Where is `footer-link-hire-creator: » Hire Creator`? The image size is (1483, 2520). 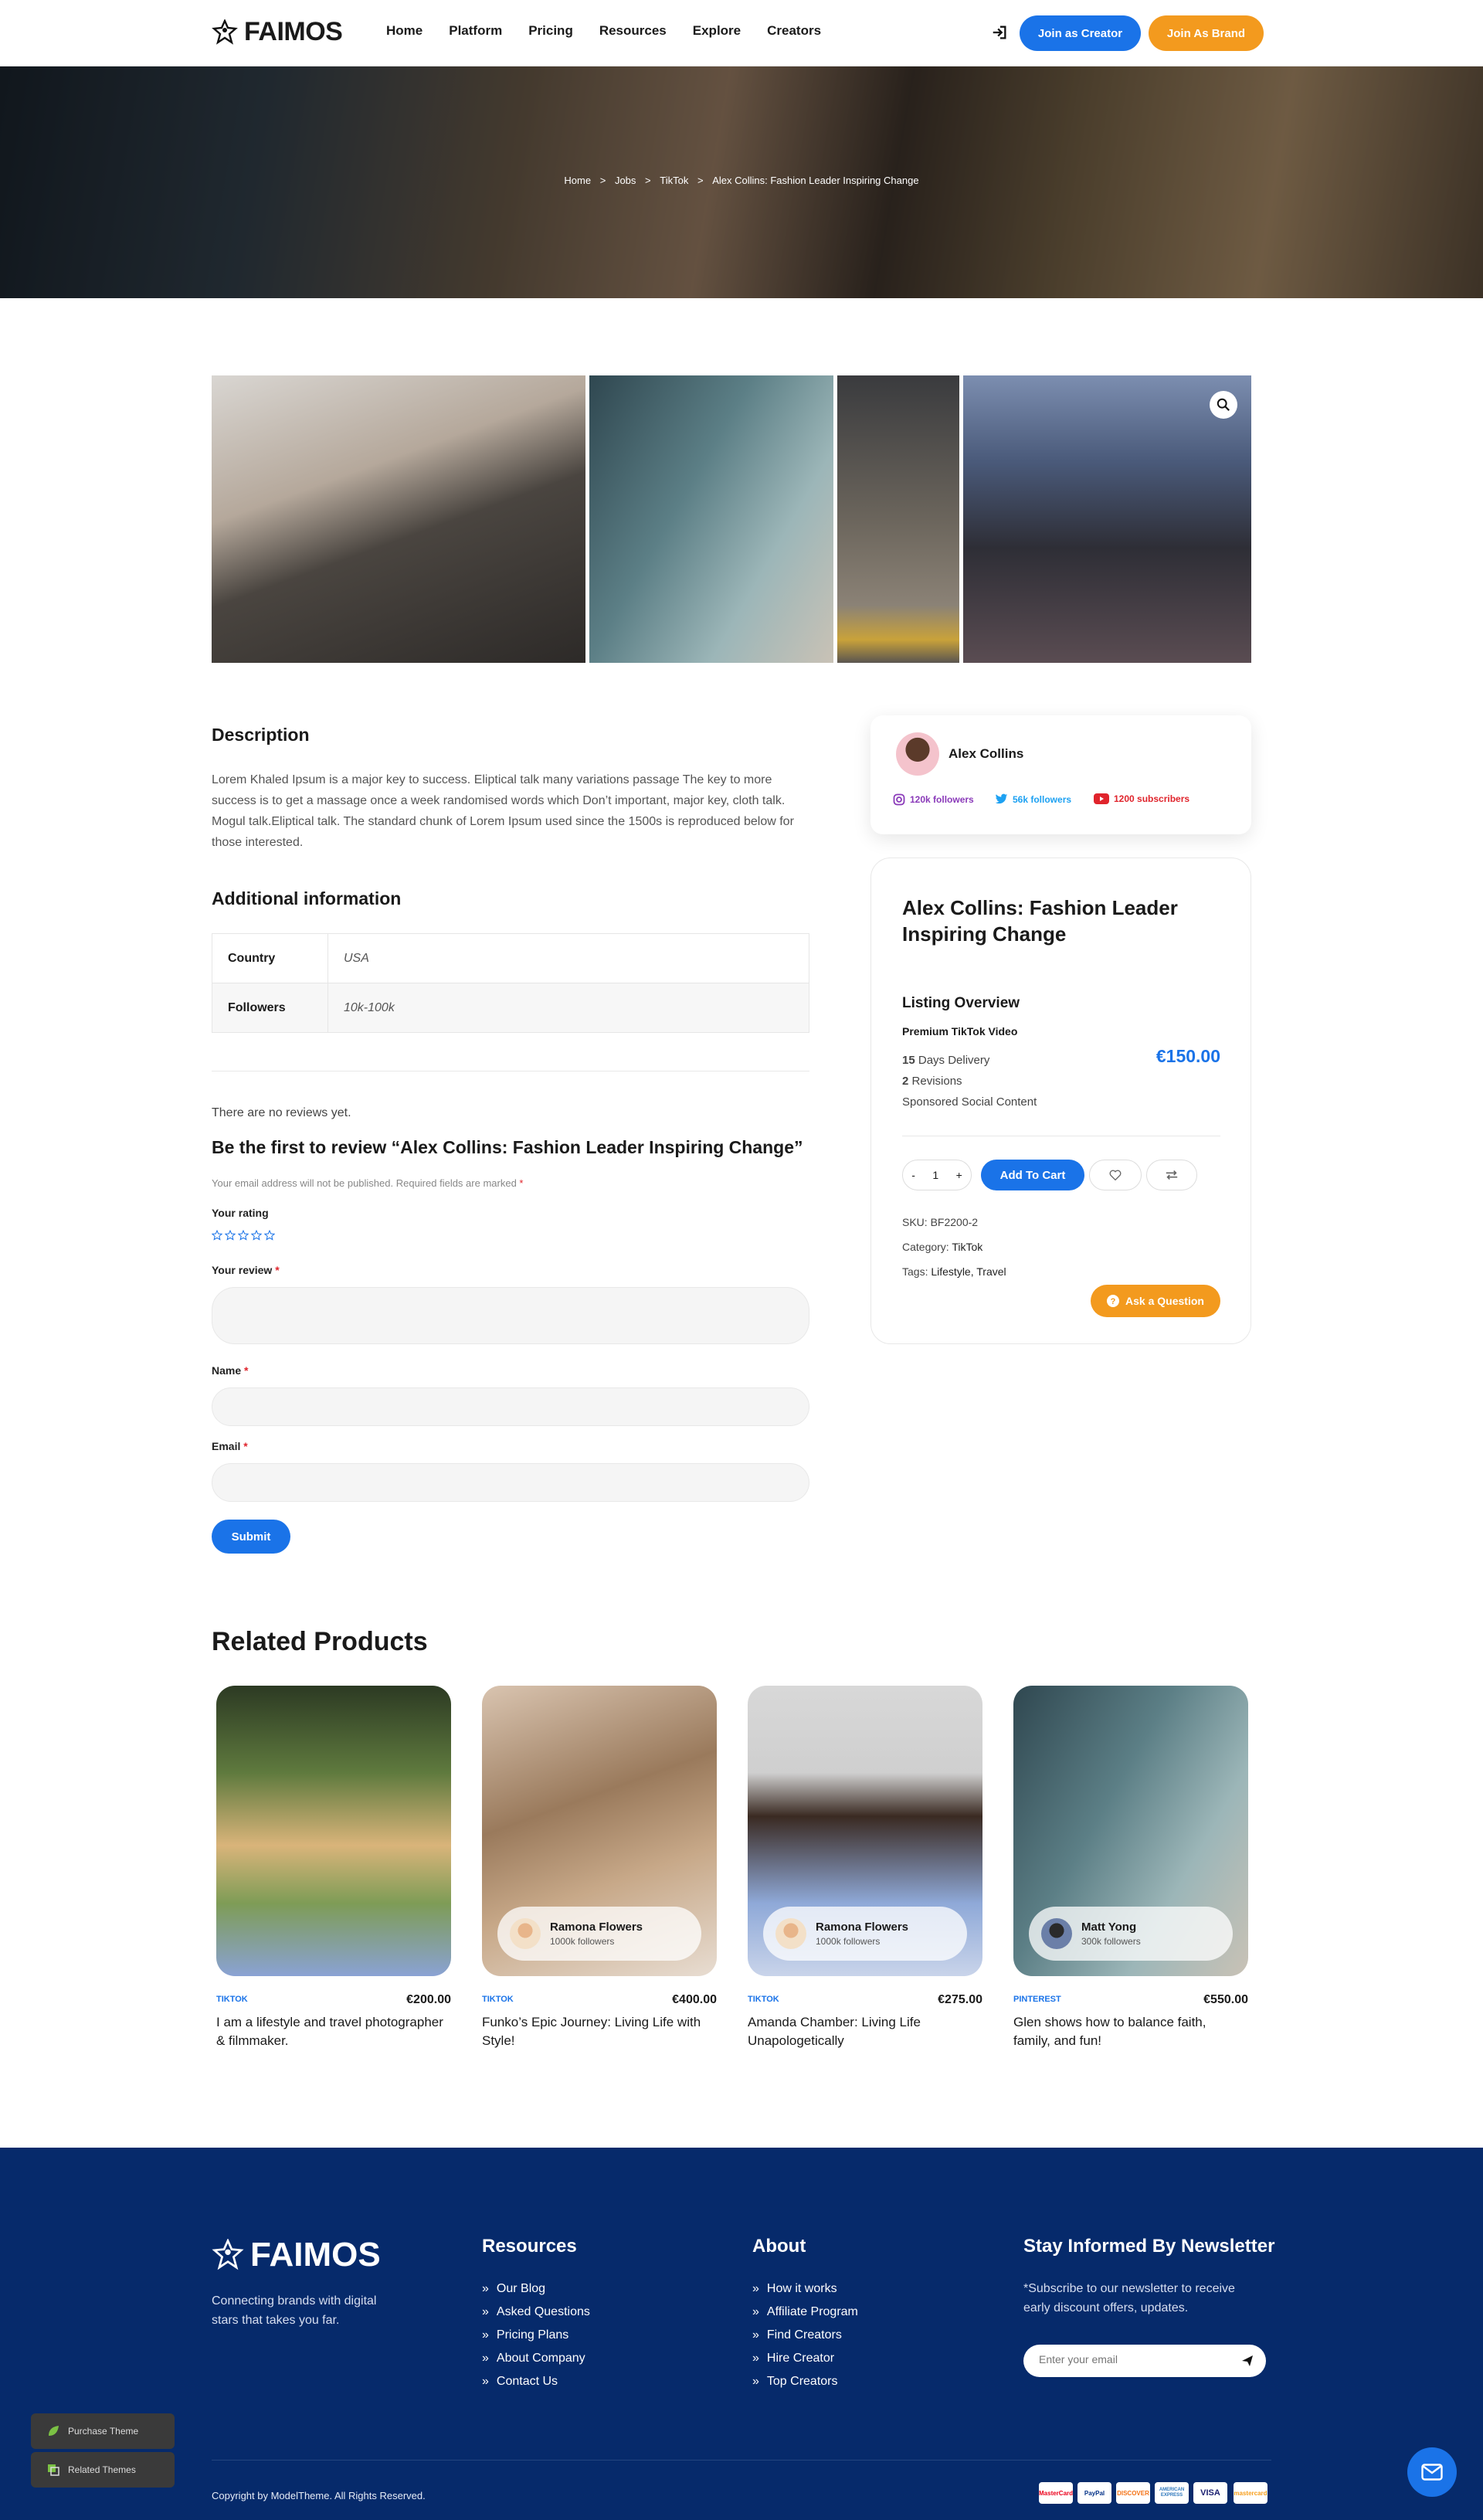
footer-link-hire-creator: » Hire Creator is located at coordinates (793, 2358).